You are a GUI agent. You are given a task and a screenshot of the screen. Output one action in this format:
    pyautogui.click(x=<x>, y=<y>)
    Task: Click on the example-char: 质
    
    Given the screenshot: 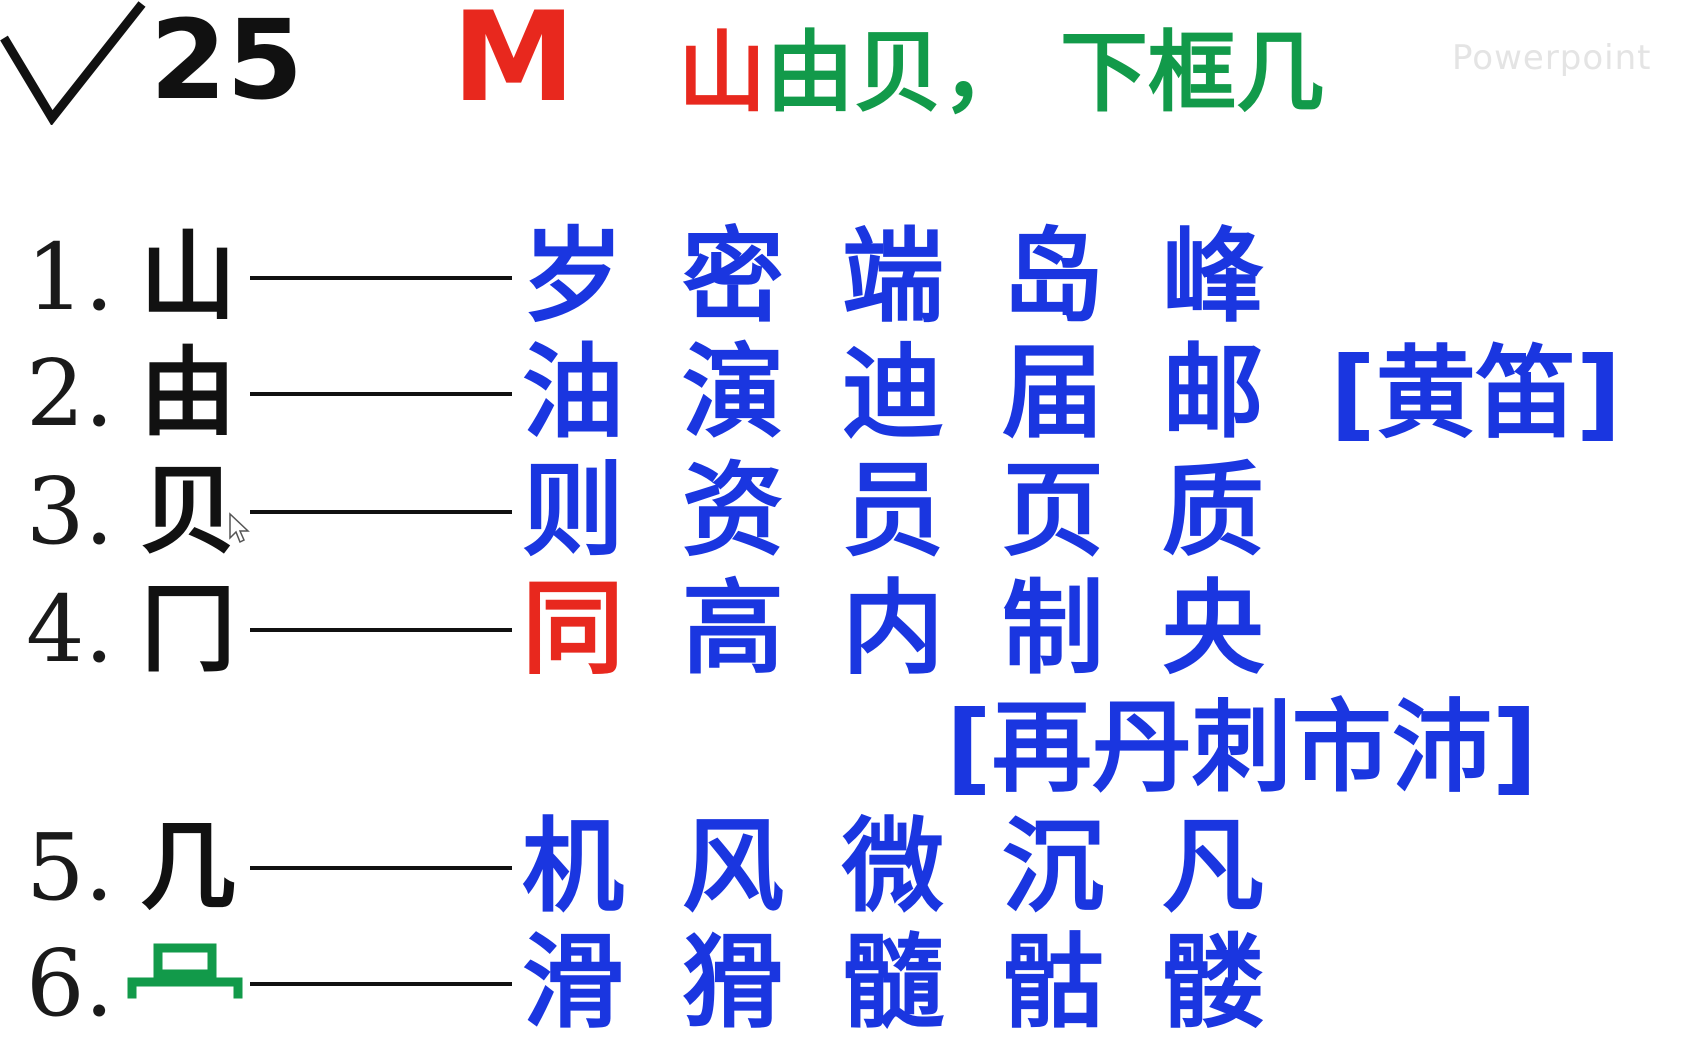 What is the action you would take?
    pyautogui.click(x=1213, y=511)
    